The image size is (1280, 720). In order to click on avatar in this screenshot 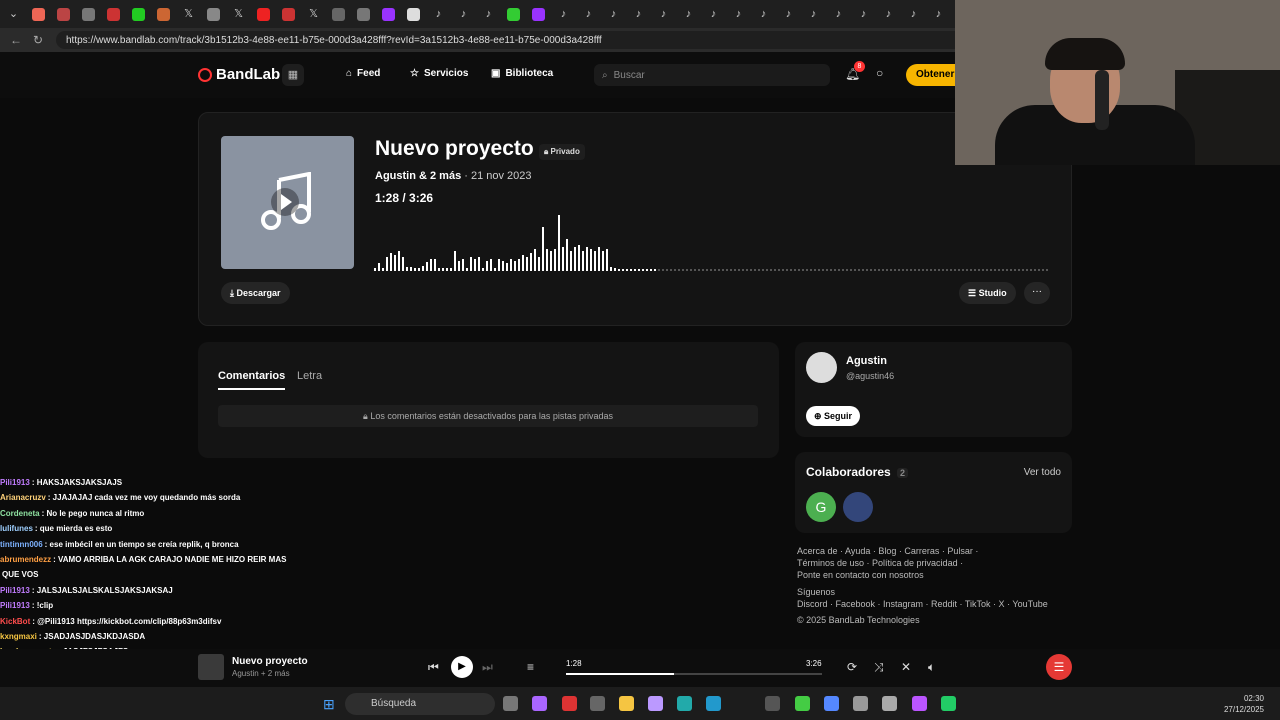, I will do `click(821, 367)`.